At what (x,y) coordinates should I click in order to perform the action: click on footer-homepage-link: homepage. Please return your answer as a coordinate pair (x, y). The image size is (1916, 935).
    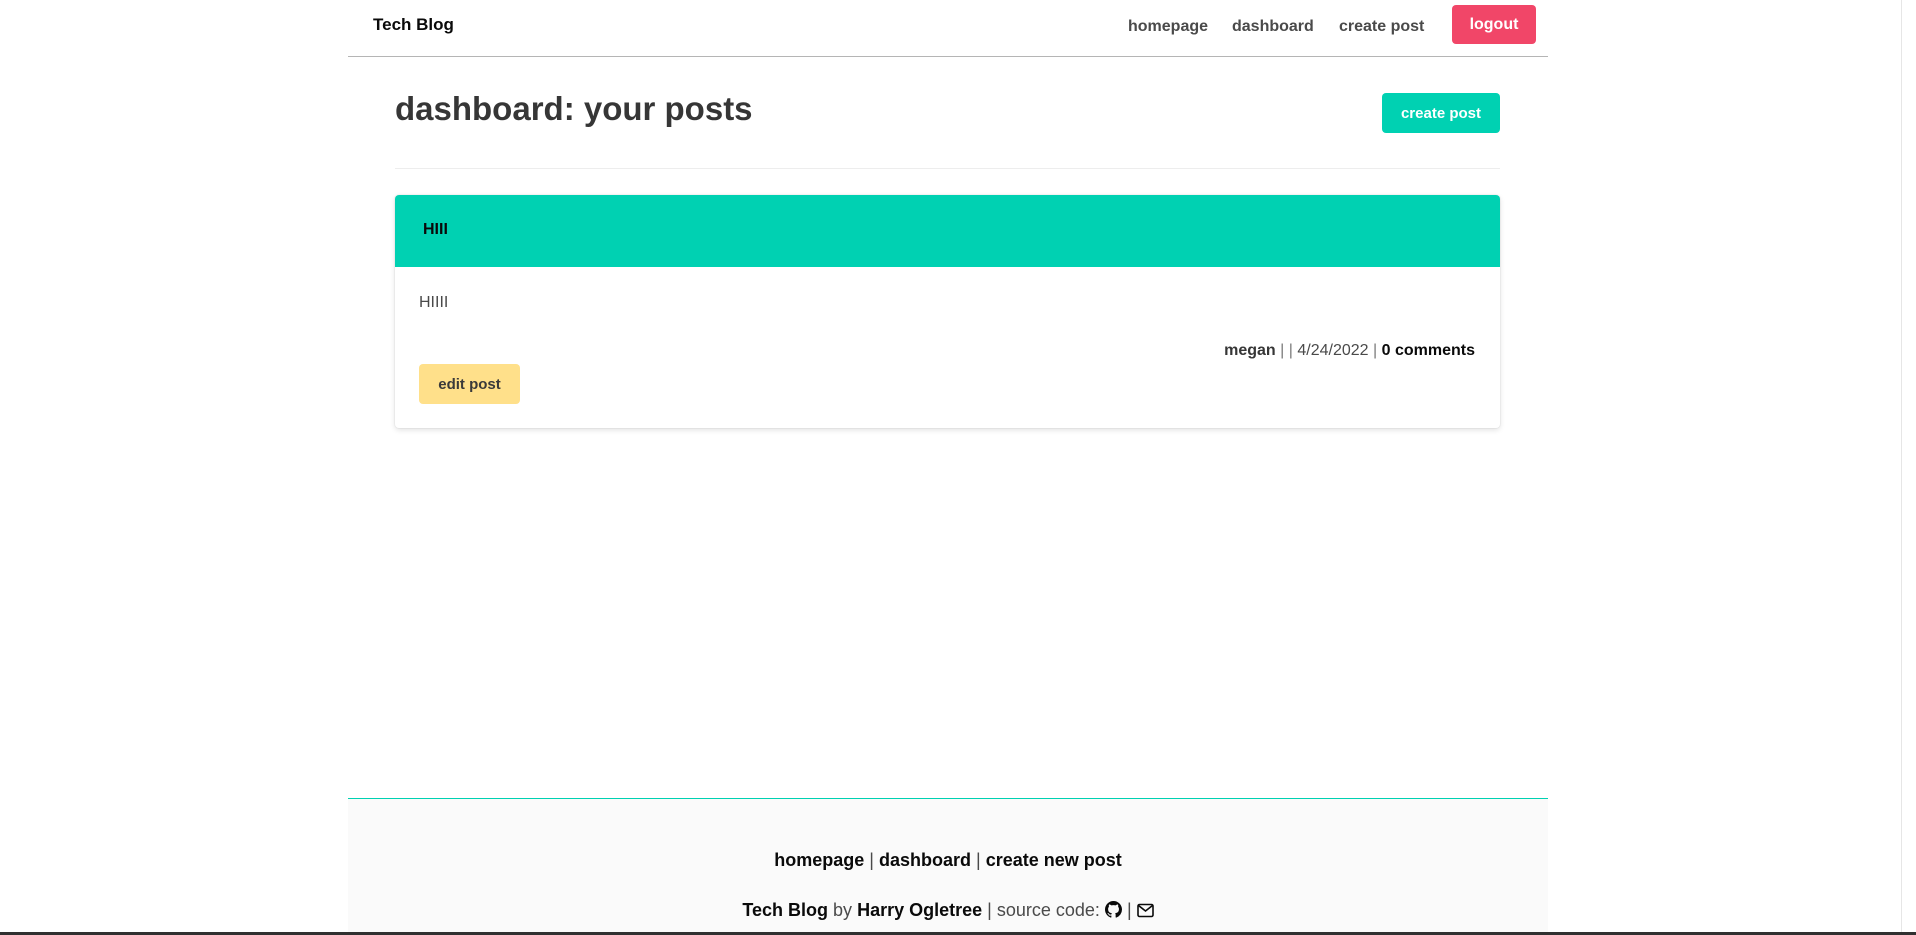
    Looking at the image, I should click on (819, 860).